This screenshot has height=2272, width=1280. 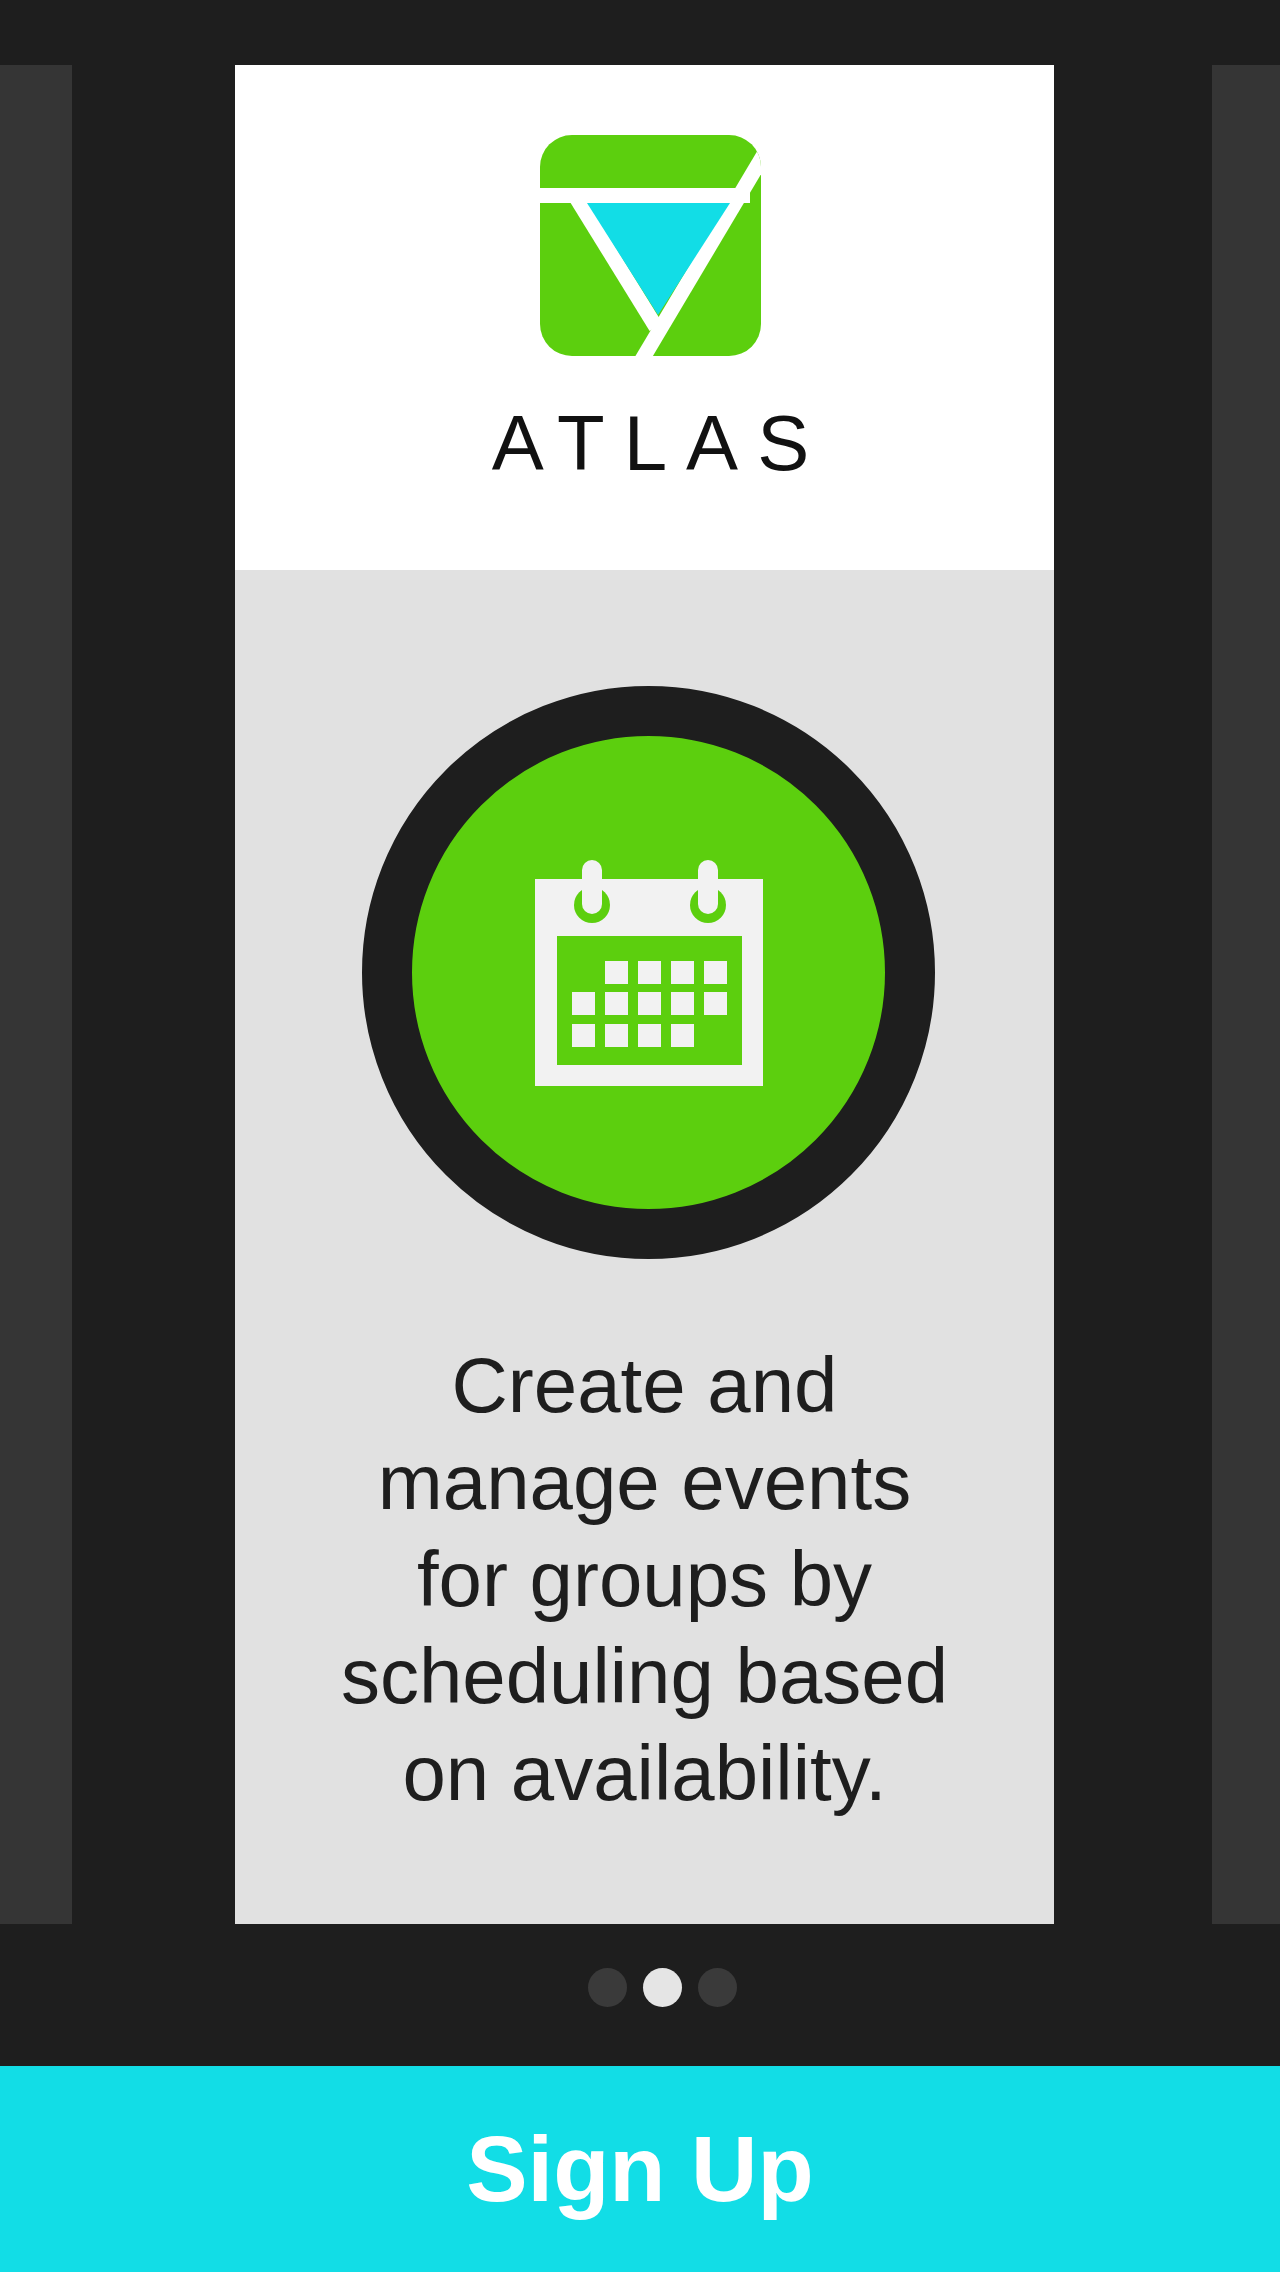 I want to click on sign-up-button: Sign Up, so click(x=640, y=2169).